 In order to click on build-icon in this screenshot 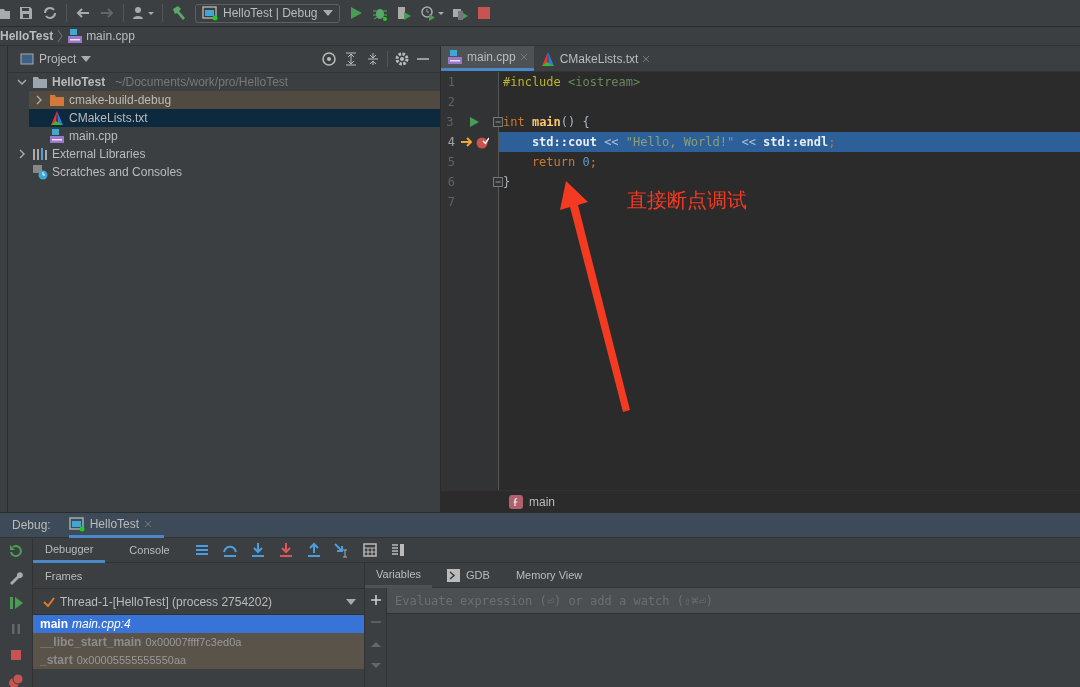, I will do `click(179, 13)`.